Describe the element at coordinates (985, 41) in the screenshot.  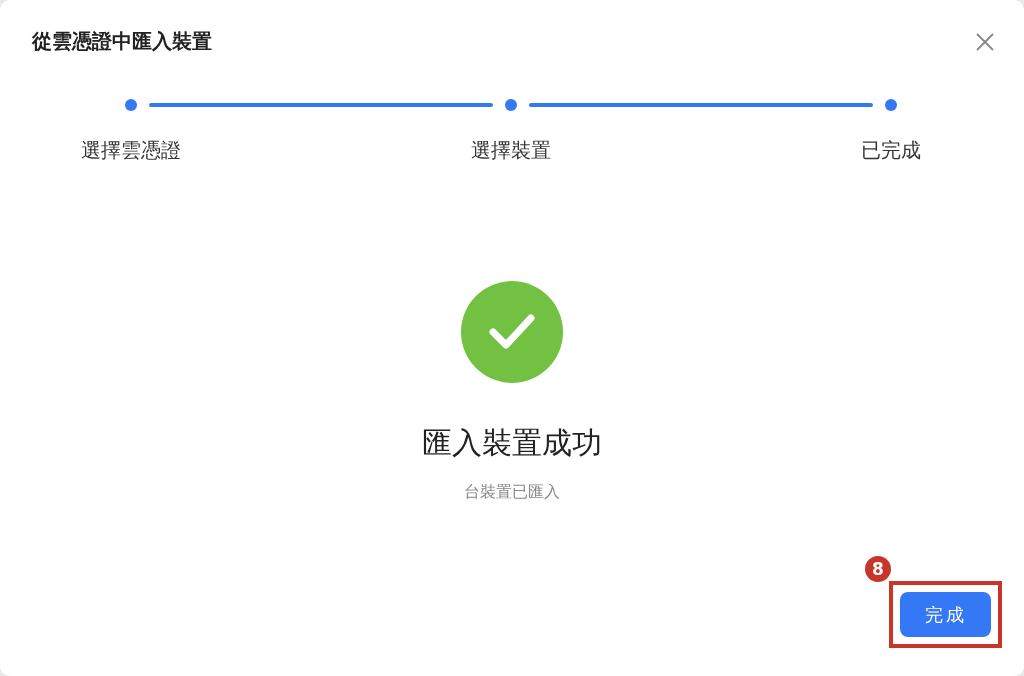
I see `close-button` at that location.